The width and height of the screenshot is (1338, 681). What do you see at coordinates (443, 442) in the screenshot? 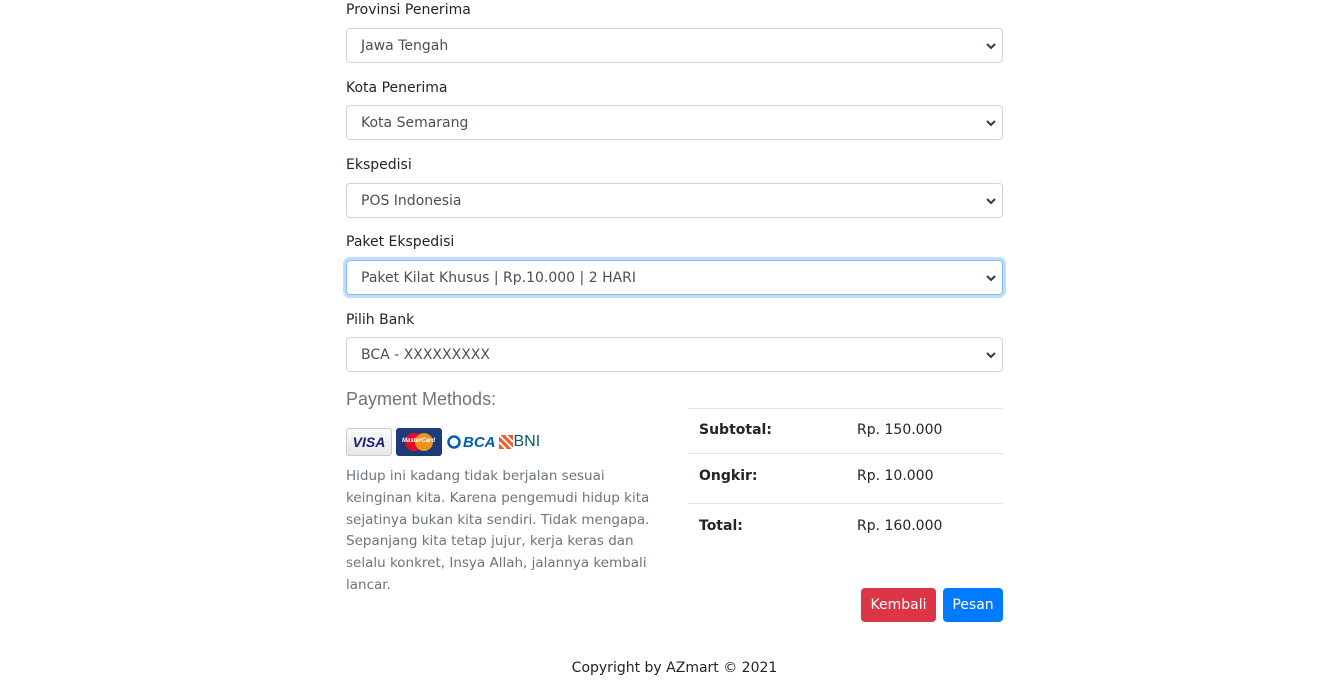
I see `payment-card-logos: VISA MasterCard BCA BNI` at bounding box center [443, 442].